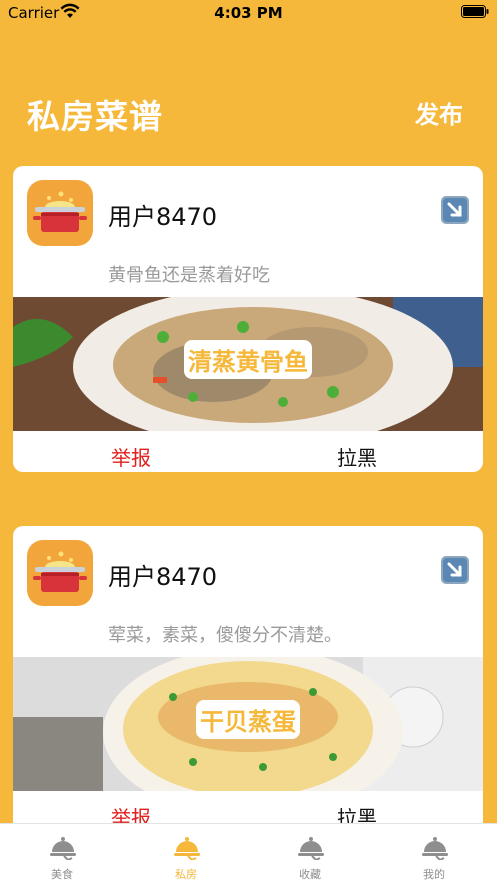 Image resolution: width=497 pixels, height=884 pixels. I want to click on dish-name-label: 干贝蒸蛋, so click(248, 719).